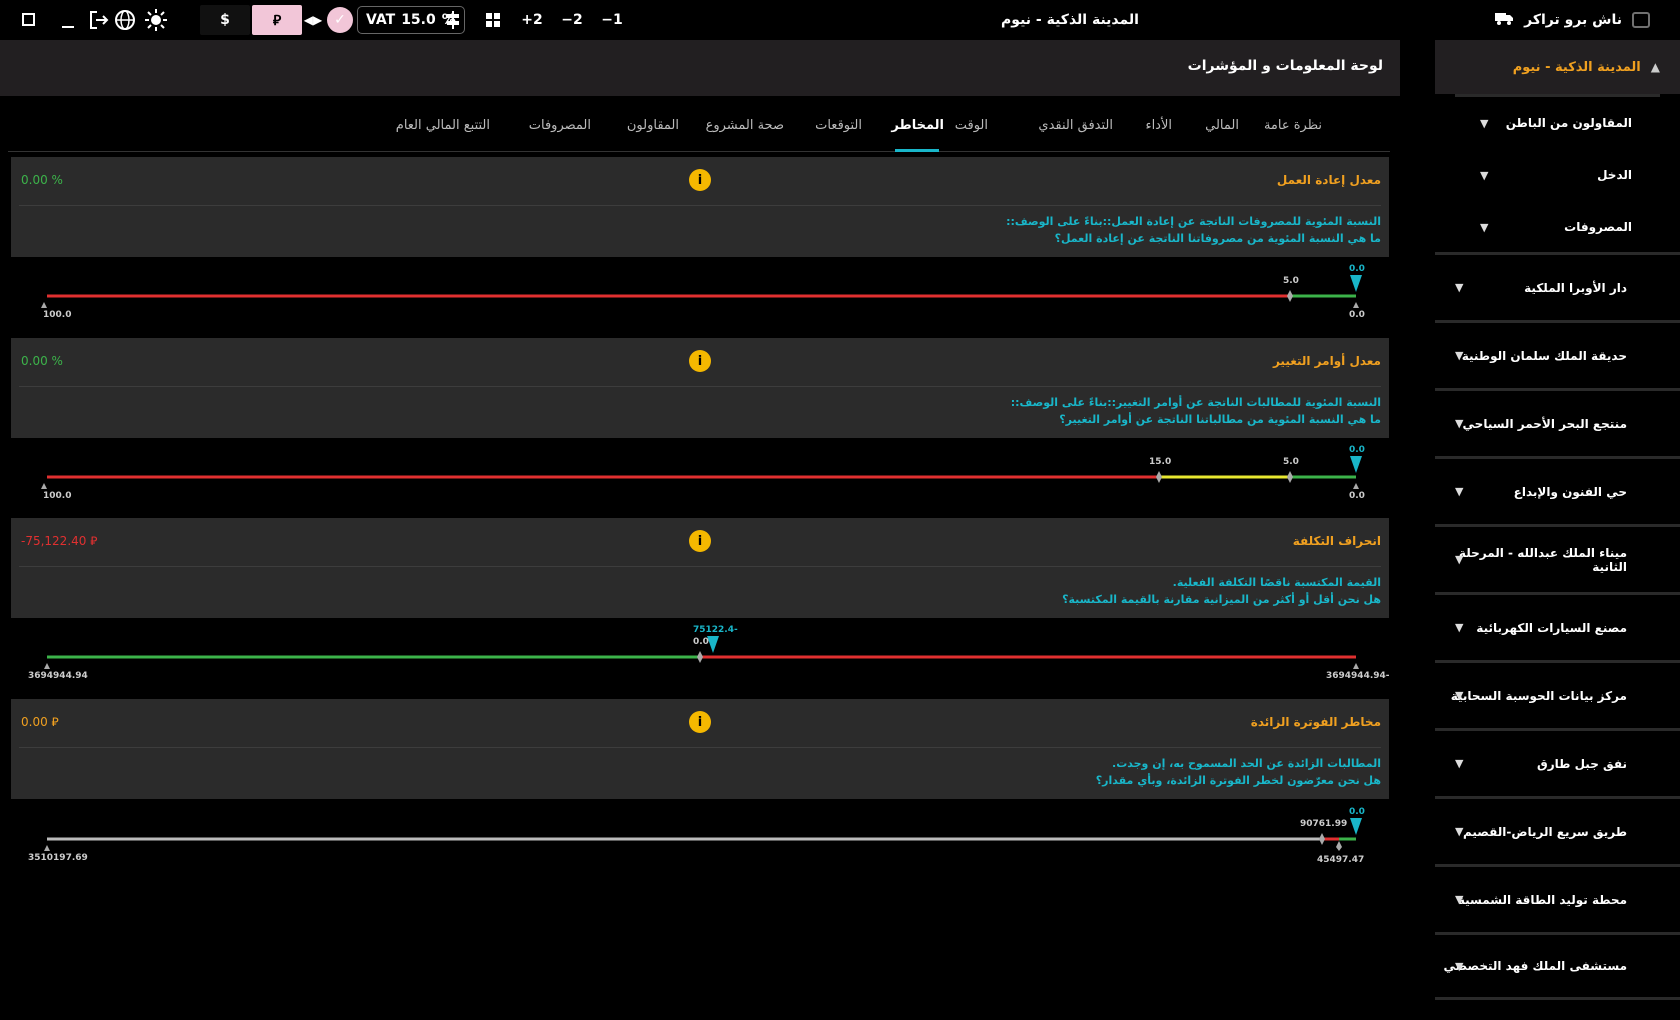 The image size is (1680, 1020). I want to click on tab-risks: المخاطر, so click(917, 125).